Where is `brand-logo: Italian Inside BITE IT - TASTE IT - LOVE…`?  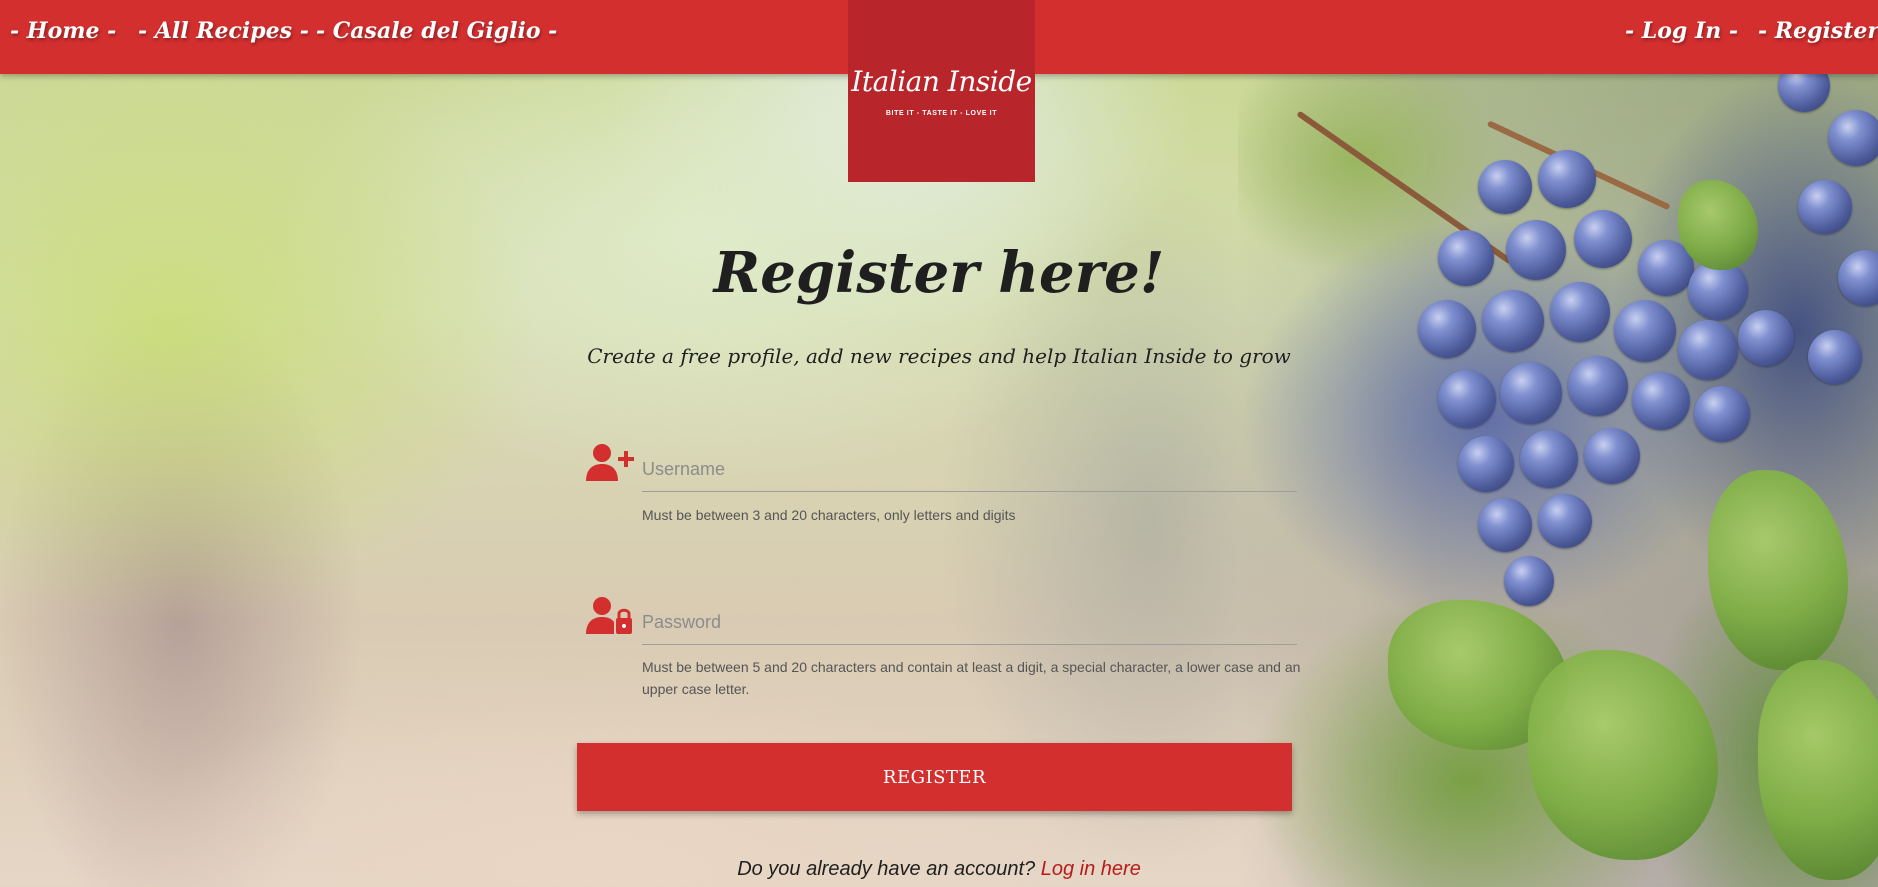
brand-logo: Italian Inside BITE IT - TASTE IT - LOVE… is located at coordinates (941, 91).